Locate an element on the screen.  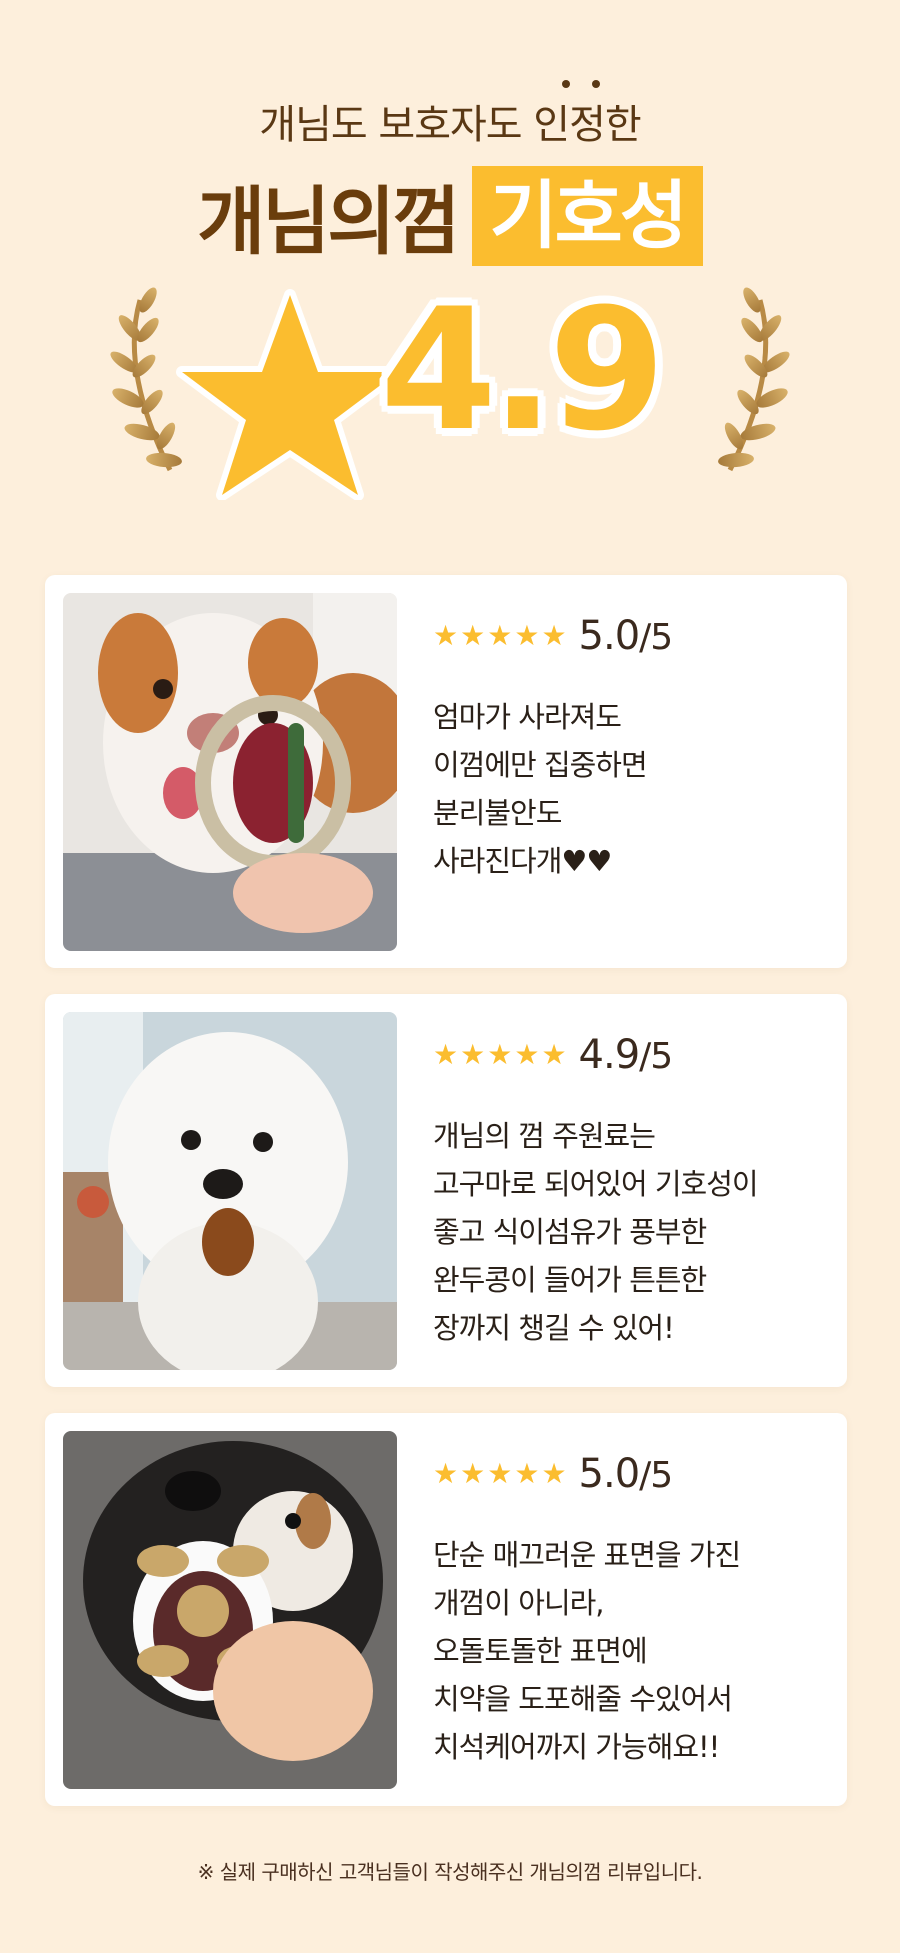
hero-title-highlight: 기호성 is located at coordinates (587, 215).